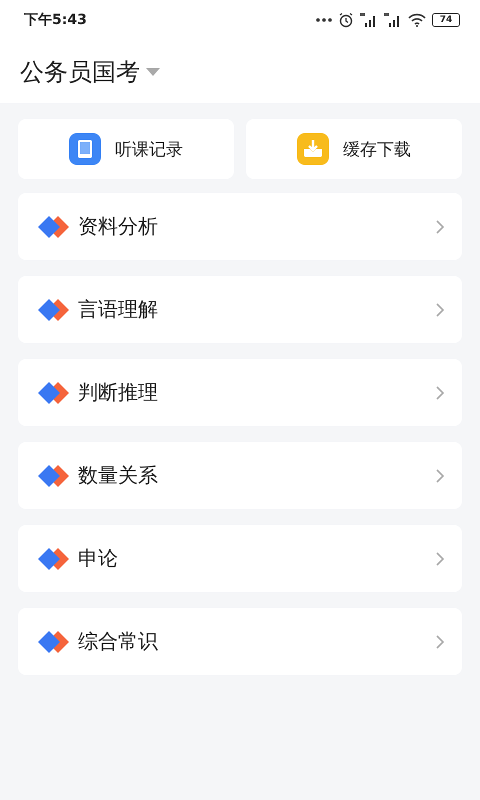  Describe the element at coordinates (240, 558) in the screenshot. I see `subject-row: 申论` at that location.